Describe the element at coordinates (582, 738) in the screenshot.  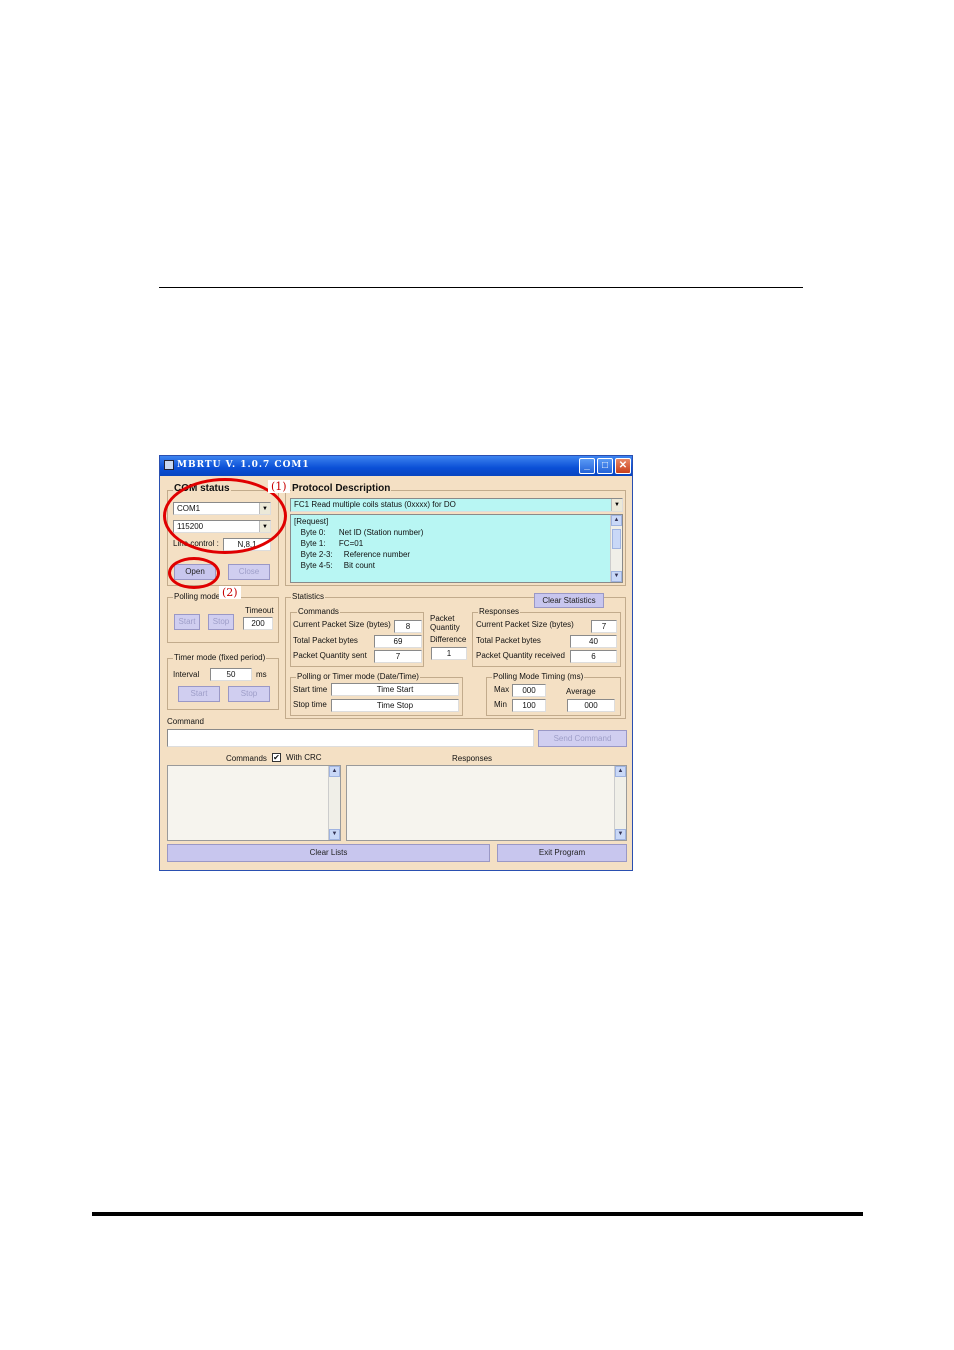
I see `send-command-button: Send Command` at that location.